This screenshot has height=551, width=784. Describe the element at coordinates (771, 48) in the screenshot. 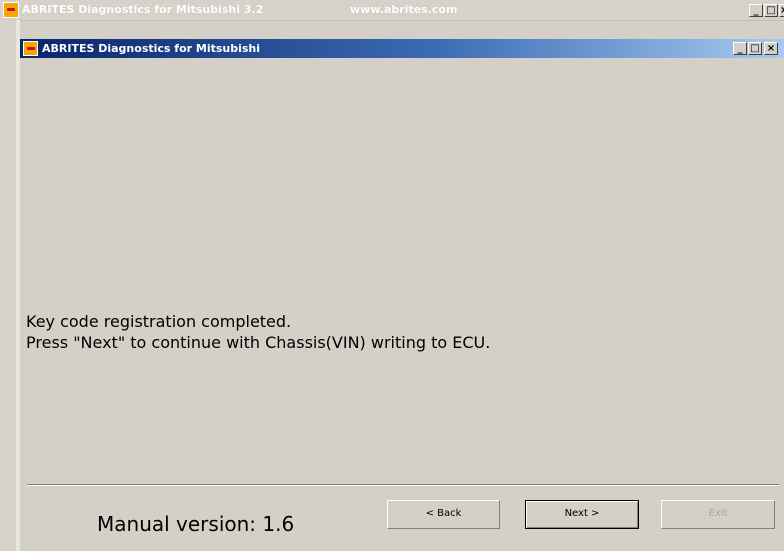

I see `inner-close-button: ×` at that location.